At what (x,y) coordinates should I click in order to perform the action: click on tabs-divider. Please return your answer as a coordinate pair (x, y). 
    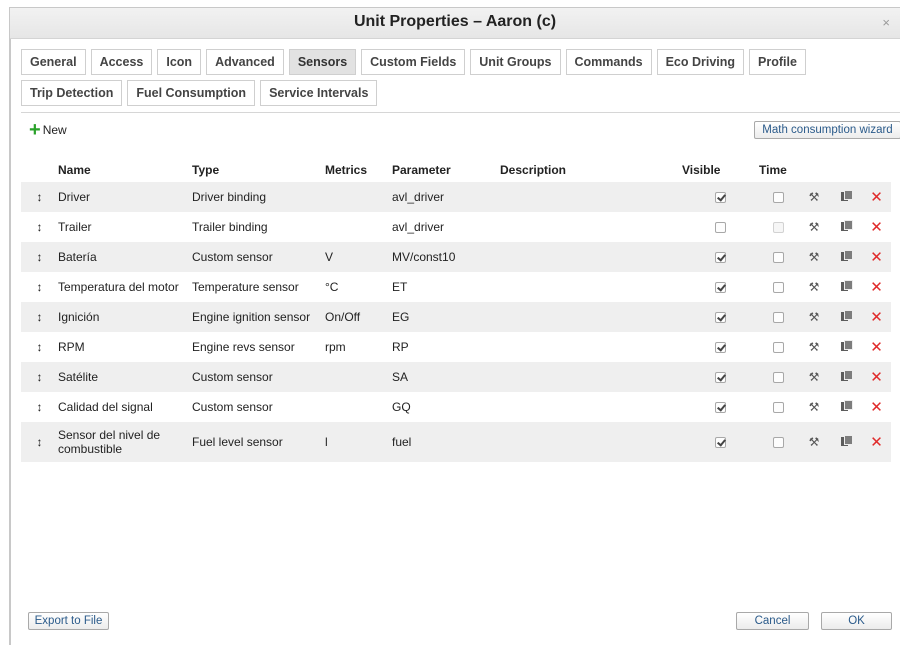
    Looking at the image, I should click on (460, 112).